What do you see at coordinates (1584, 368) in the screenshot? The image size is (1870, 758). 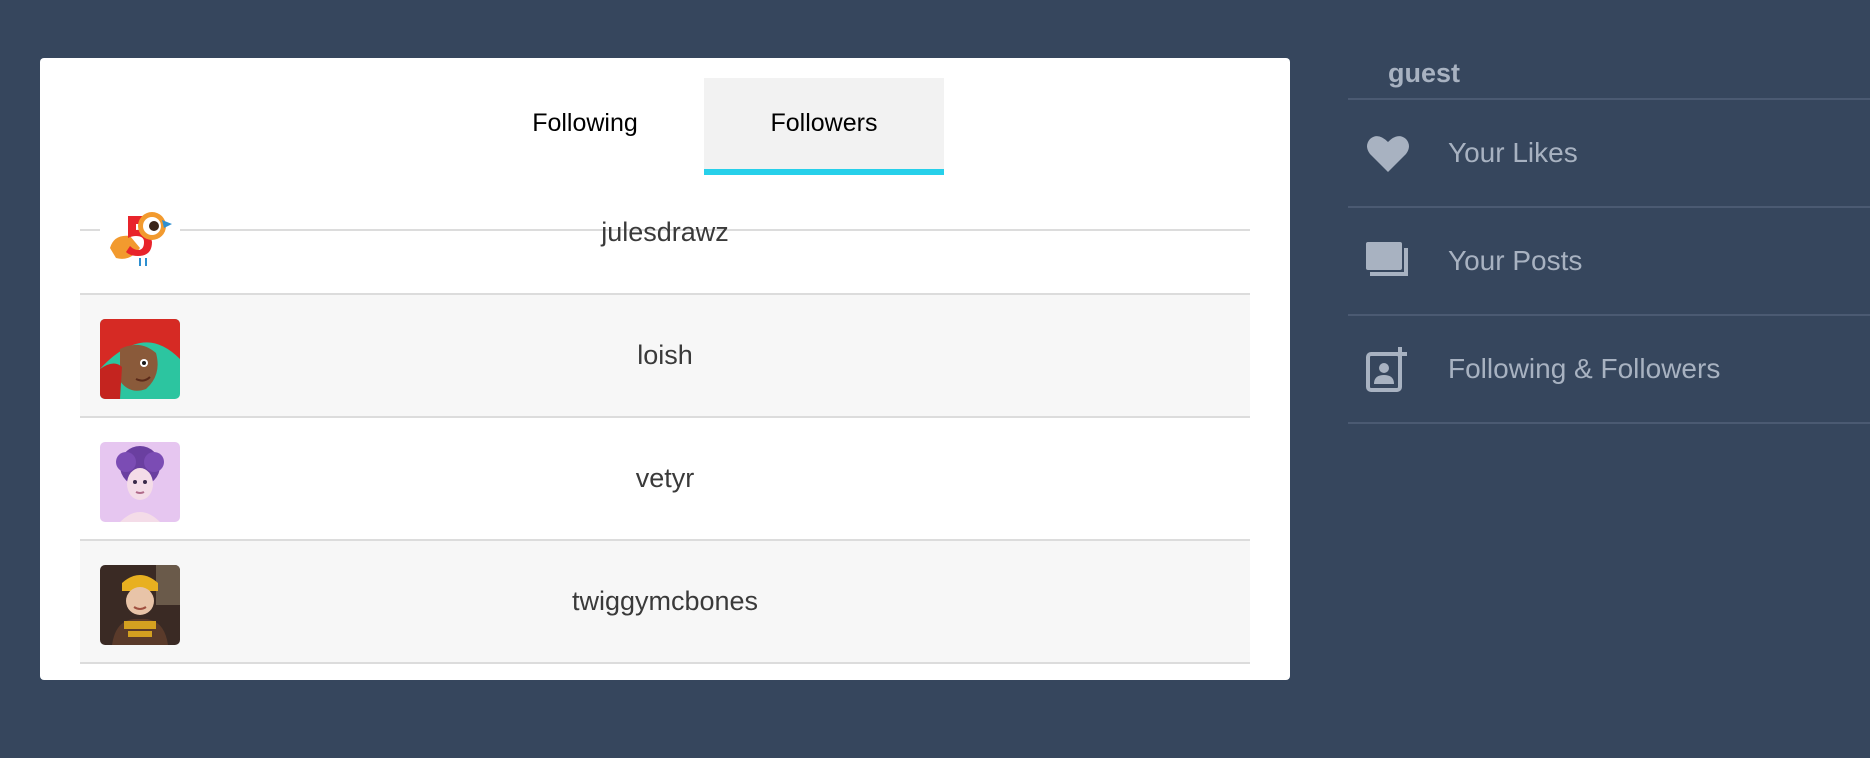 I see `sidebar-item-label: Following & Followers` at bounding box center [1584, 368].